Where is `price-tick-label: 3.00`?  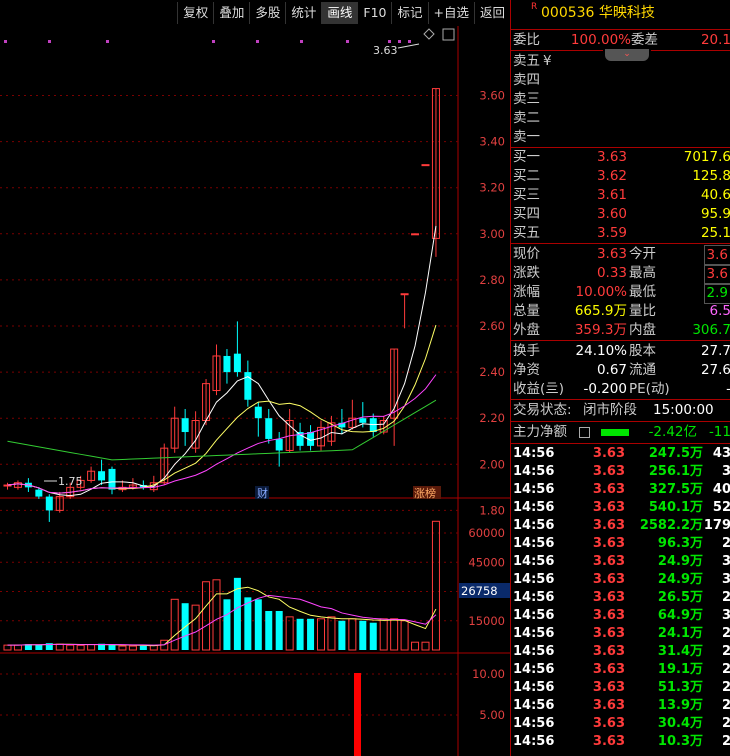
price-tick-label: 3.00 is located at coordinates (492, 234).